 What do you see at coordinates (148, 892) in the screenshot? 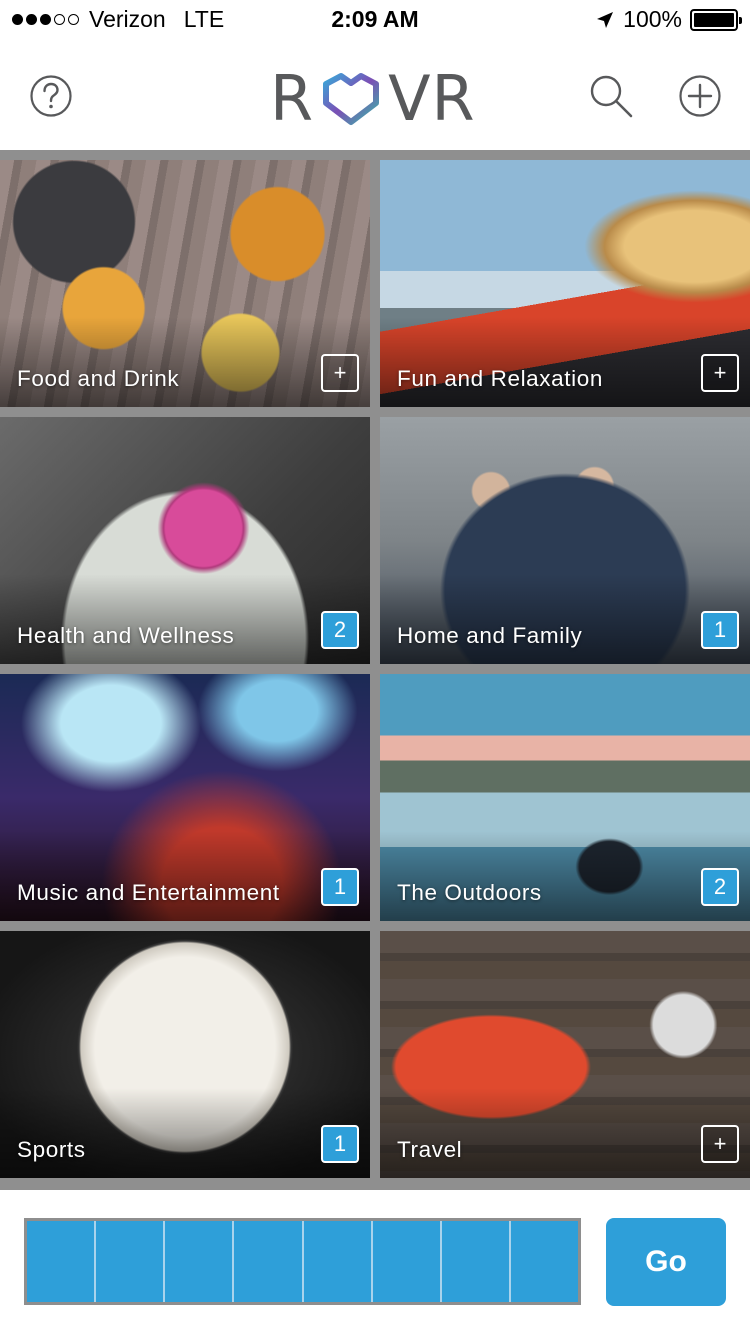
I see `category-label: Music and Entertainment` at bounding box center [148, 892].